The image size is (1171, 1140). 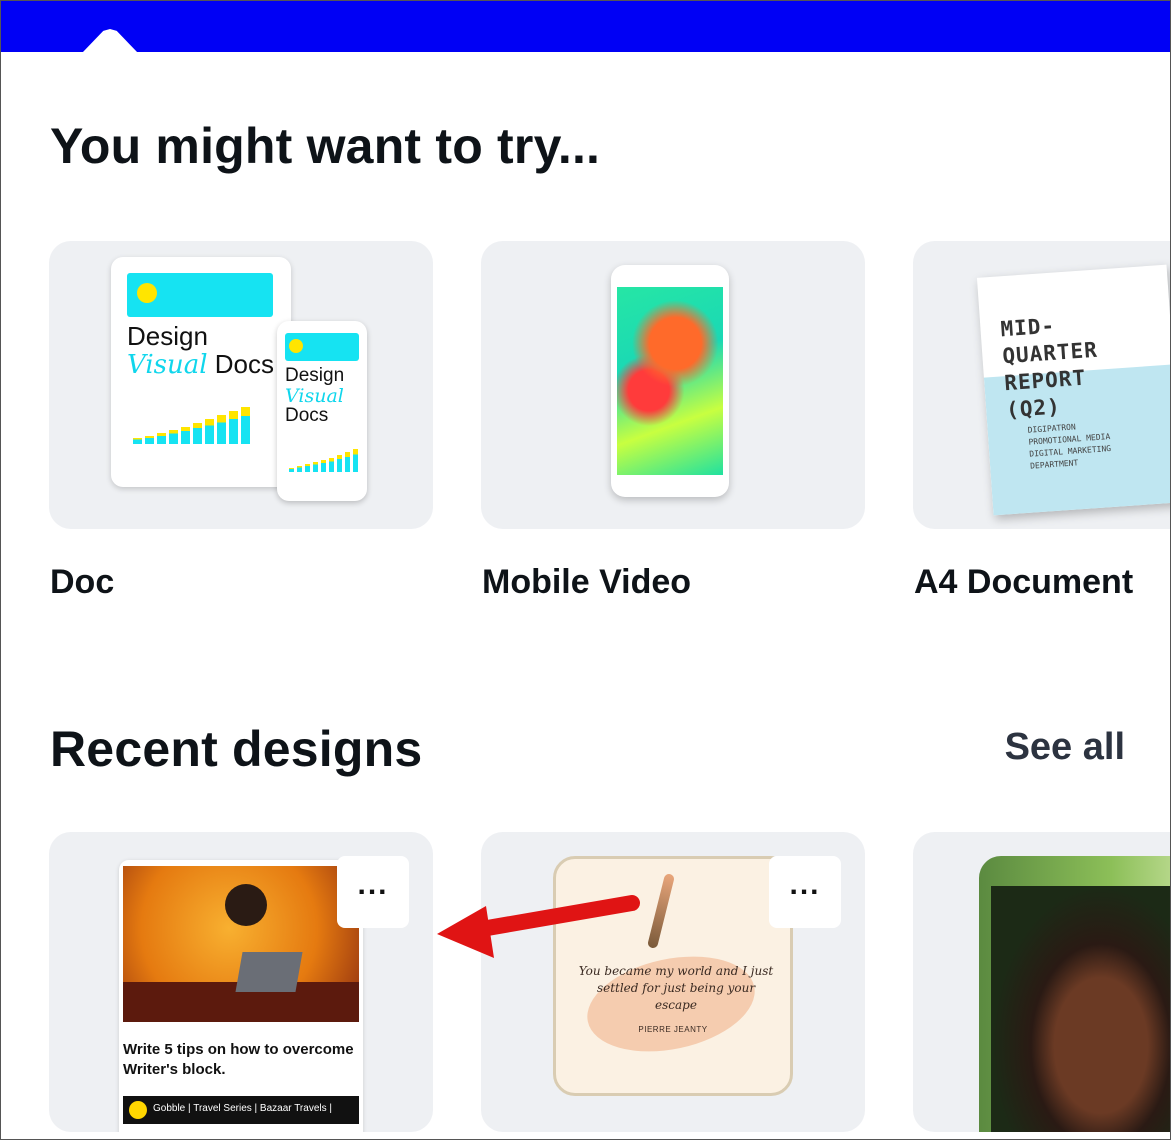 I want to click on top-bar, so click(x=585, y=26).